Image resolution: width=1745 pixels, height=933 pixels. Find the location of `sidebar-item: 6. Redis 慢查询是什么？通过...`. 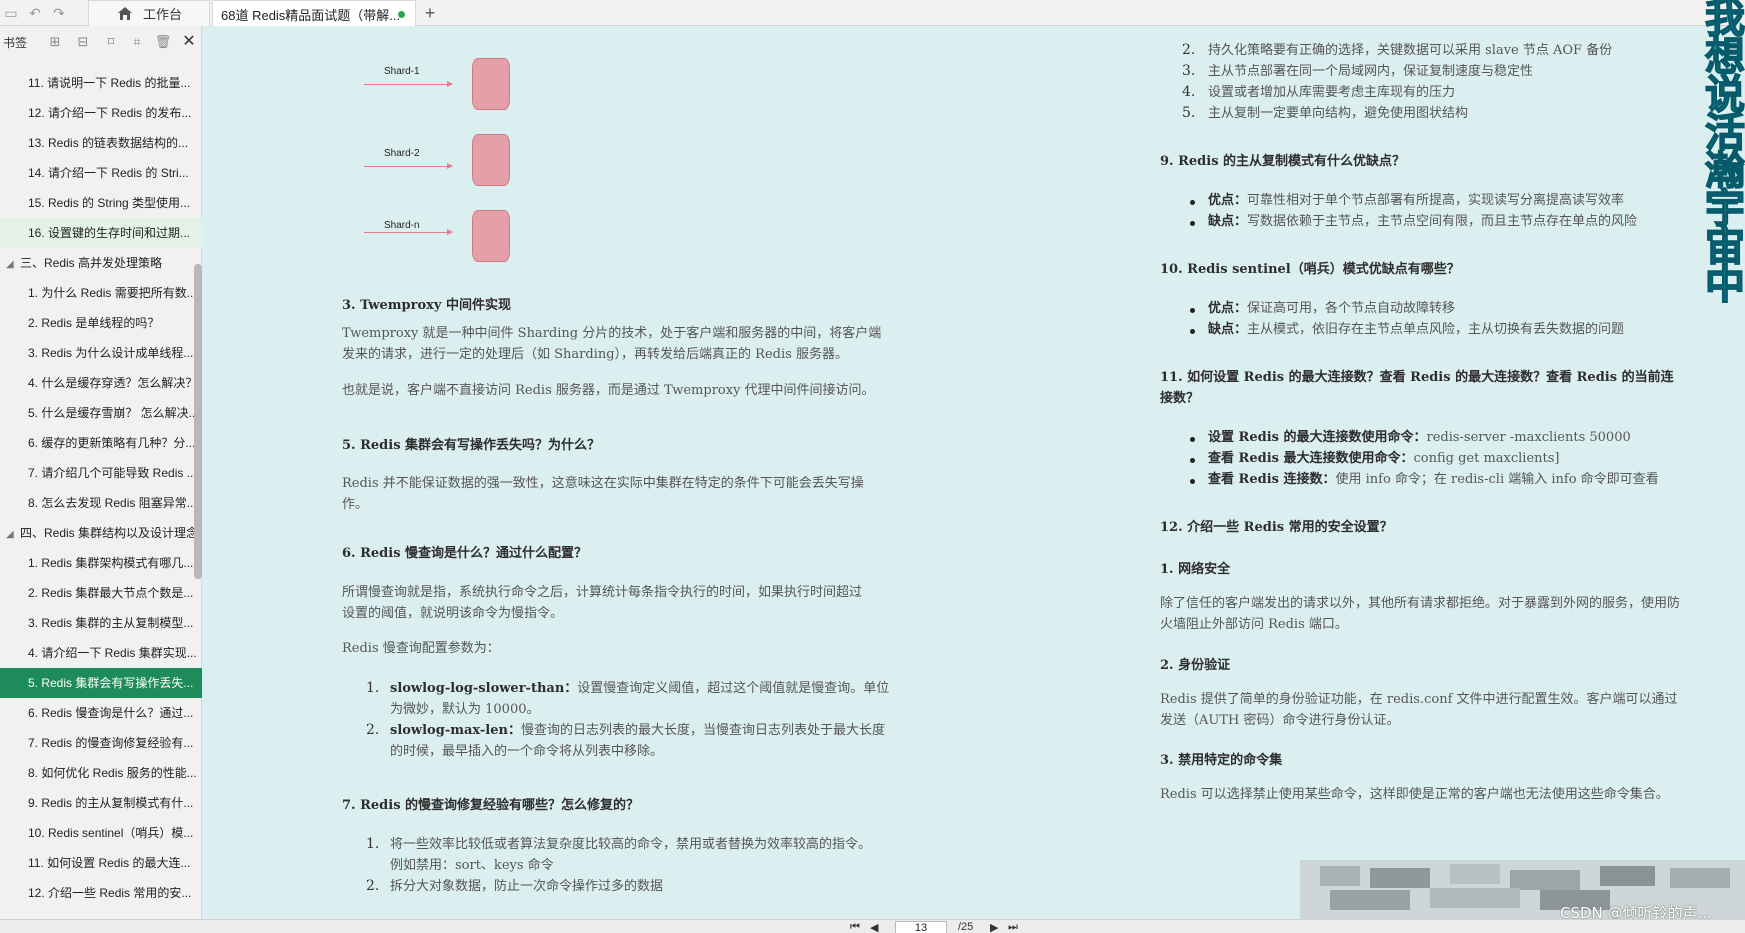

sidebar-item: 6. Redis 慢查询是什么？通过... is located at coordinates (100, 713).